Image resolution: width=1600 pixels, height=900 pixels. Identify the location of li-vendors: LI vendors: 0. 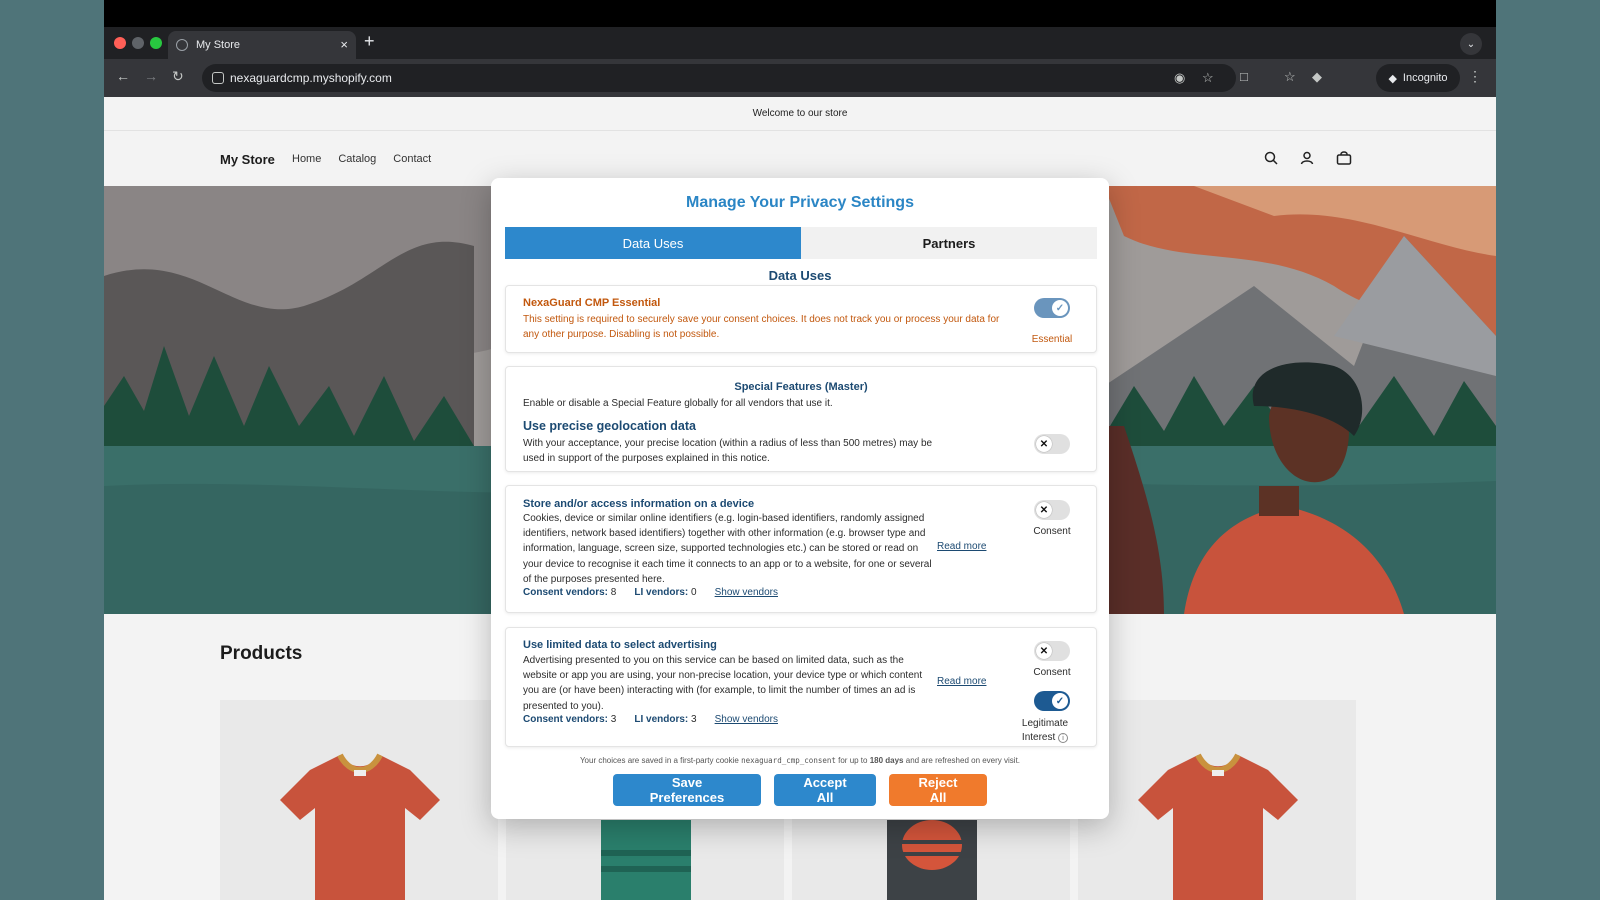
(665, 592).